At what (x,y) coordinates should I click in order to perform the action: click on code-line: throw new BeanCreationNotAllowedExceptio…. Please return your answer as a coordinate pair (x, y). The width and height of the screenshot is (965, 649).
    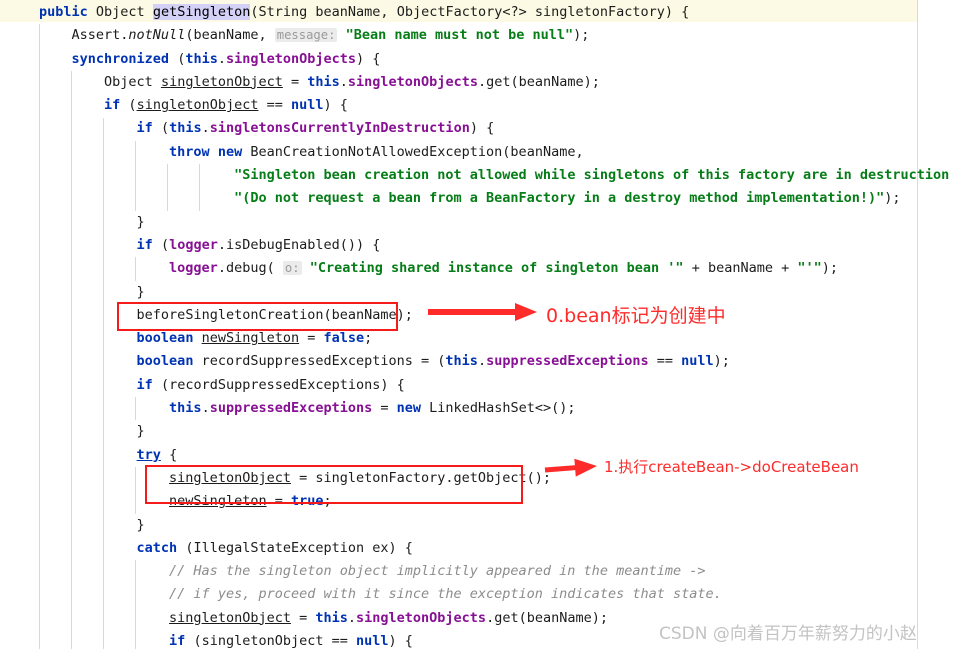
    Looking at the image, I should click on (502, 152).